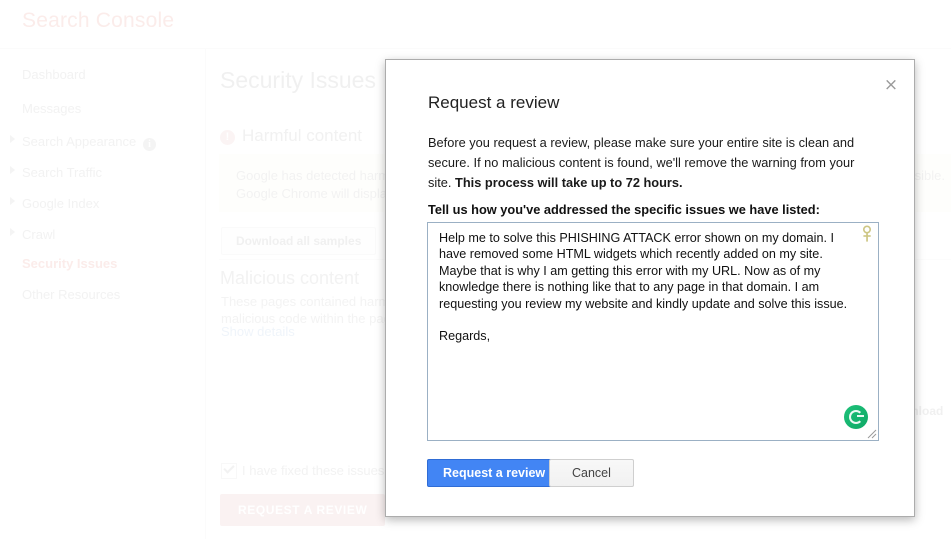 This screenshot has width=951, height=539. Describe the element at coordinates (149, 144) in the screenshot. I see `info-icon: i` at that location.